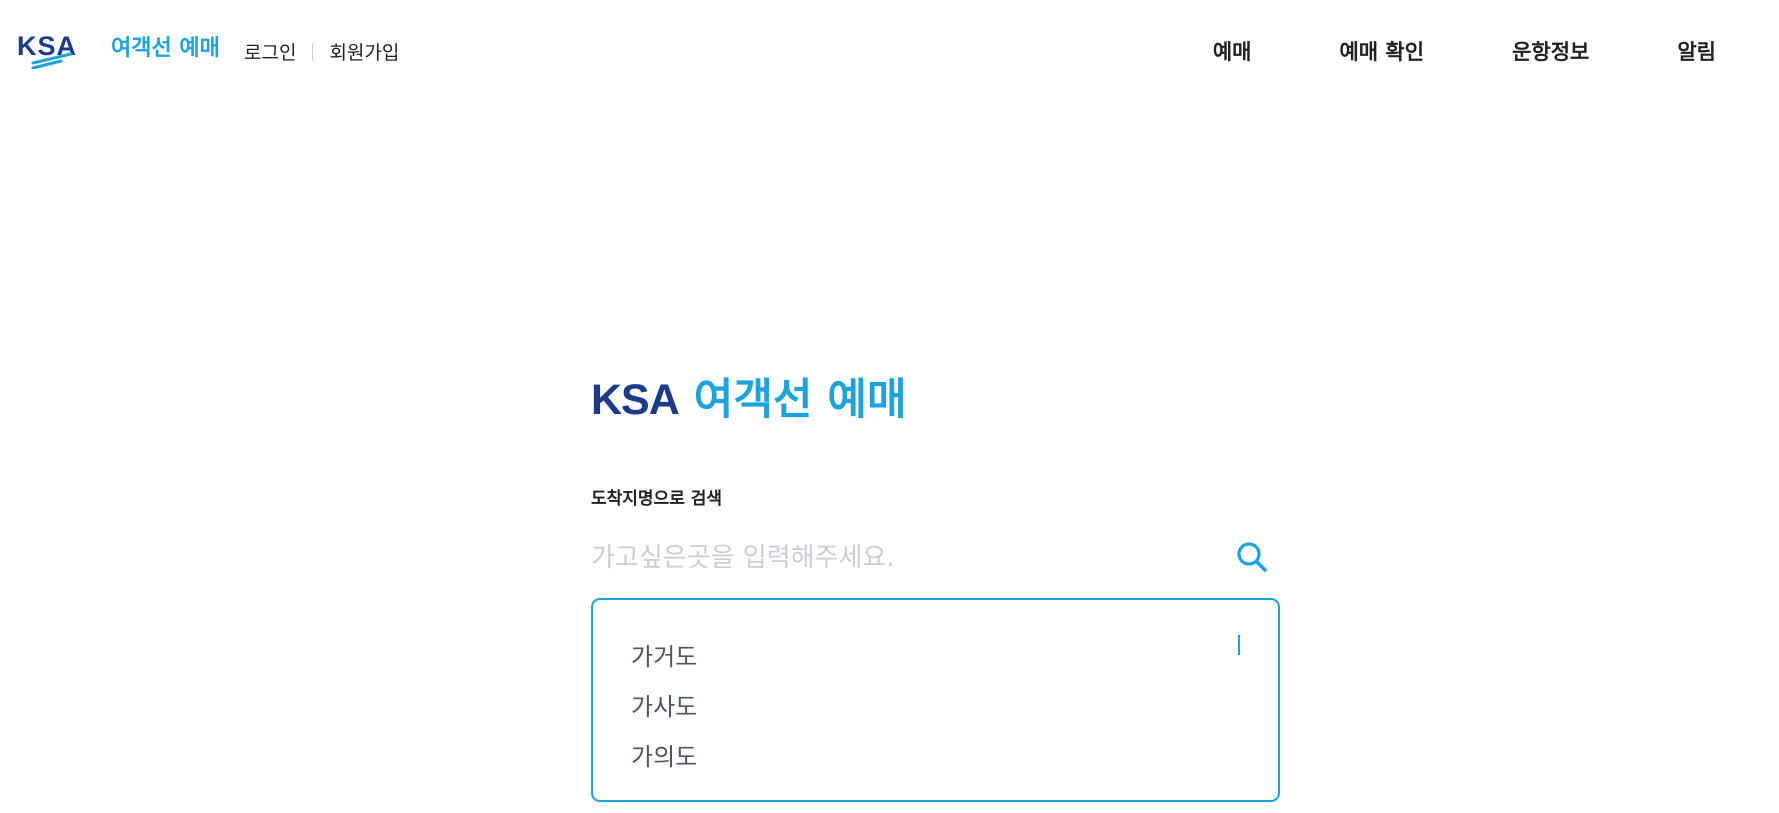  I want to click on page-title-service: 여객선 예매, so click(800, 400).